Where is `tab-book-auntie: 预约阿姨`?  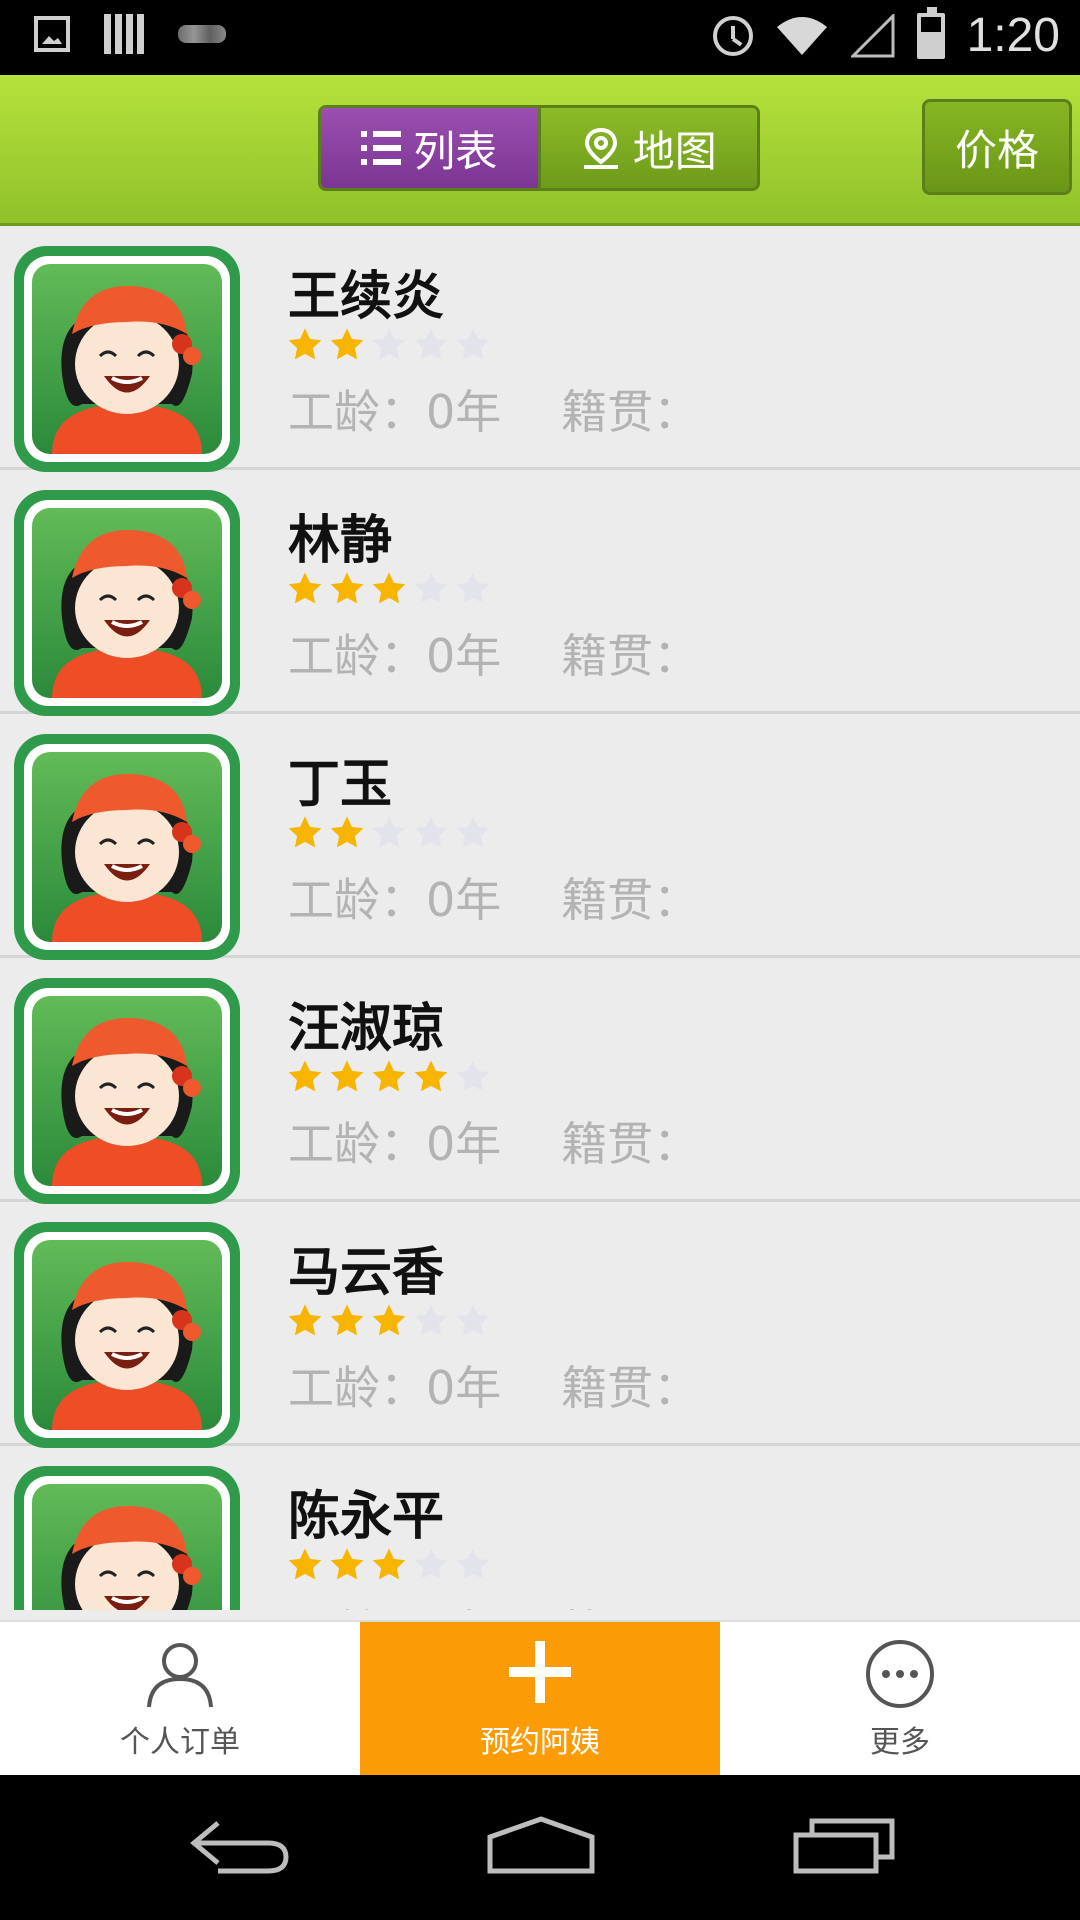
tab-book-auntie: 预约阿姨 is located at coordinates (540, 1699).